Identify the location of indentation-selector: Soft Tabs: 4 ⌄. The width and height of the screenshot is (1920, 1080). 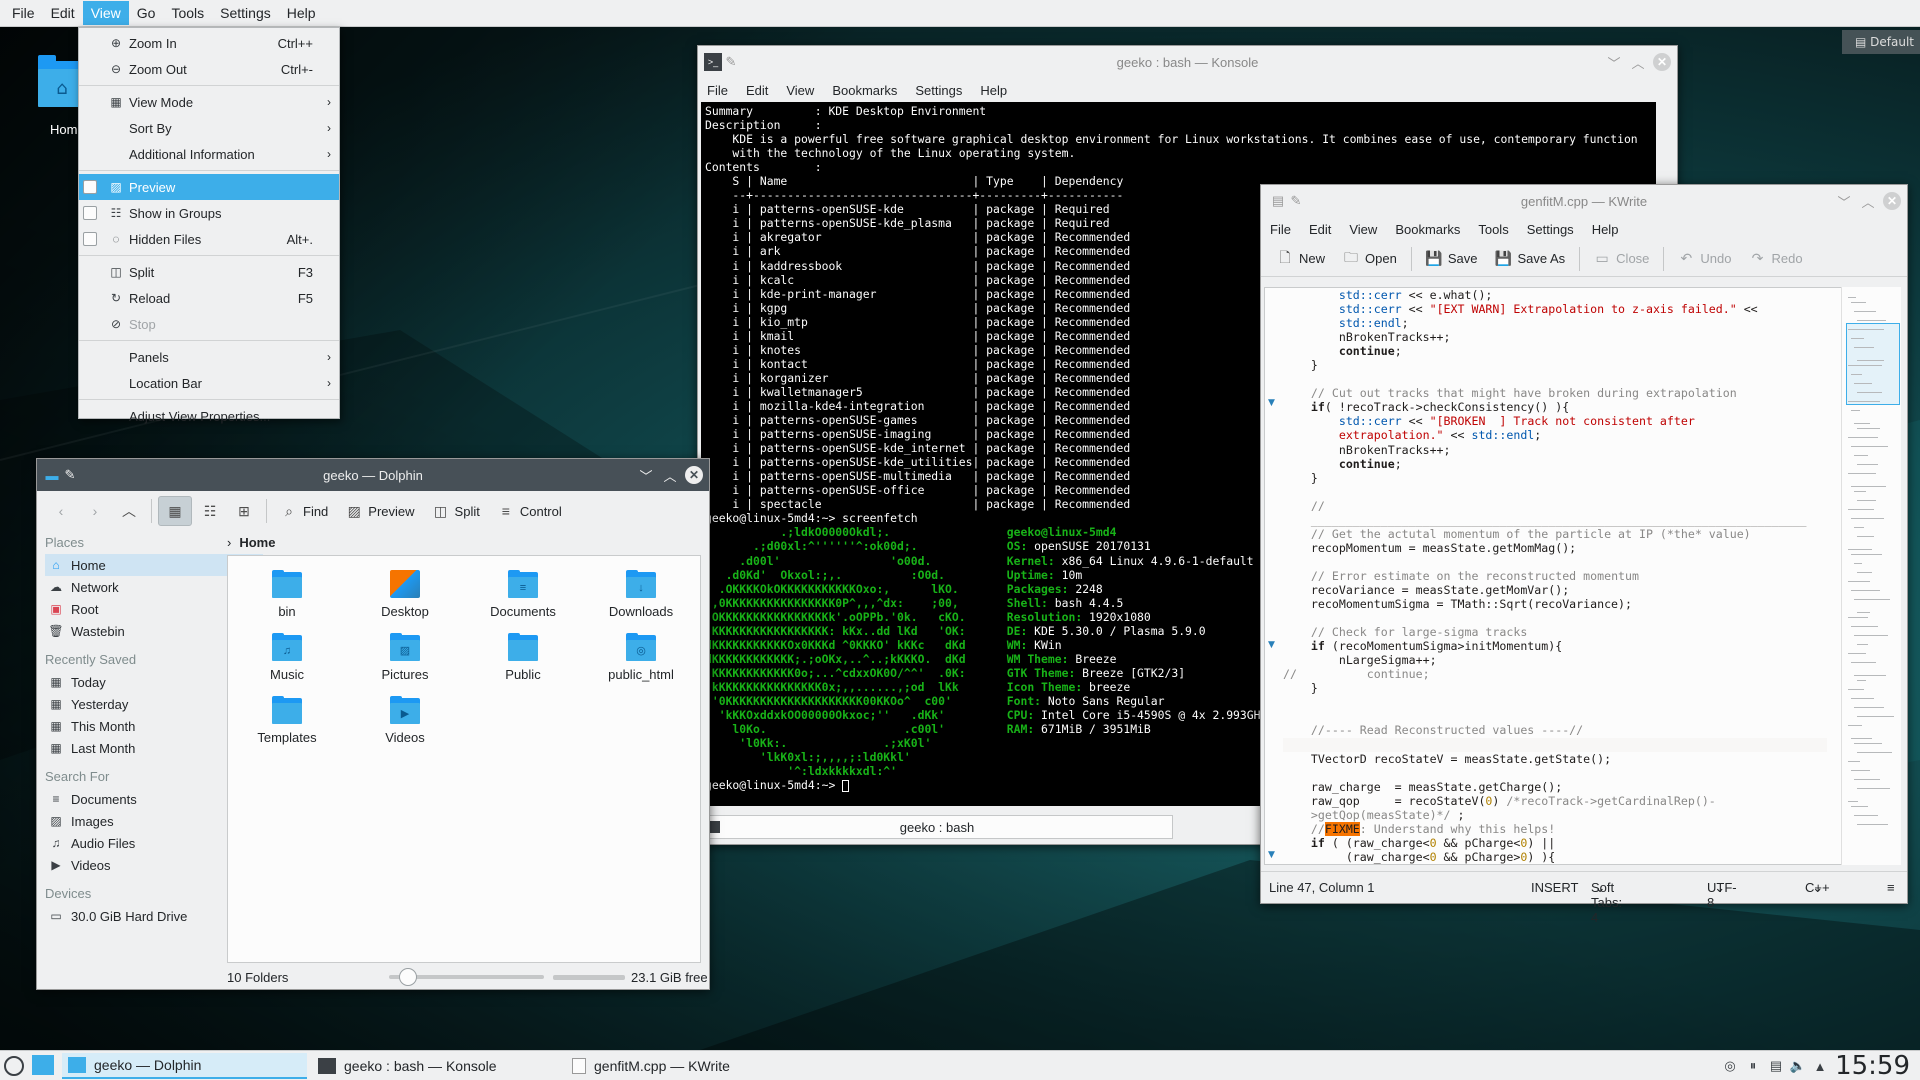
(1606, 902).